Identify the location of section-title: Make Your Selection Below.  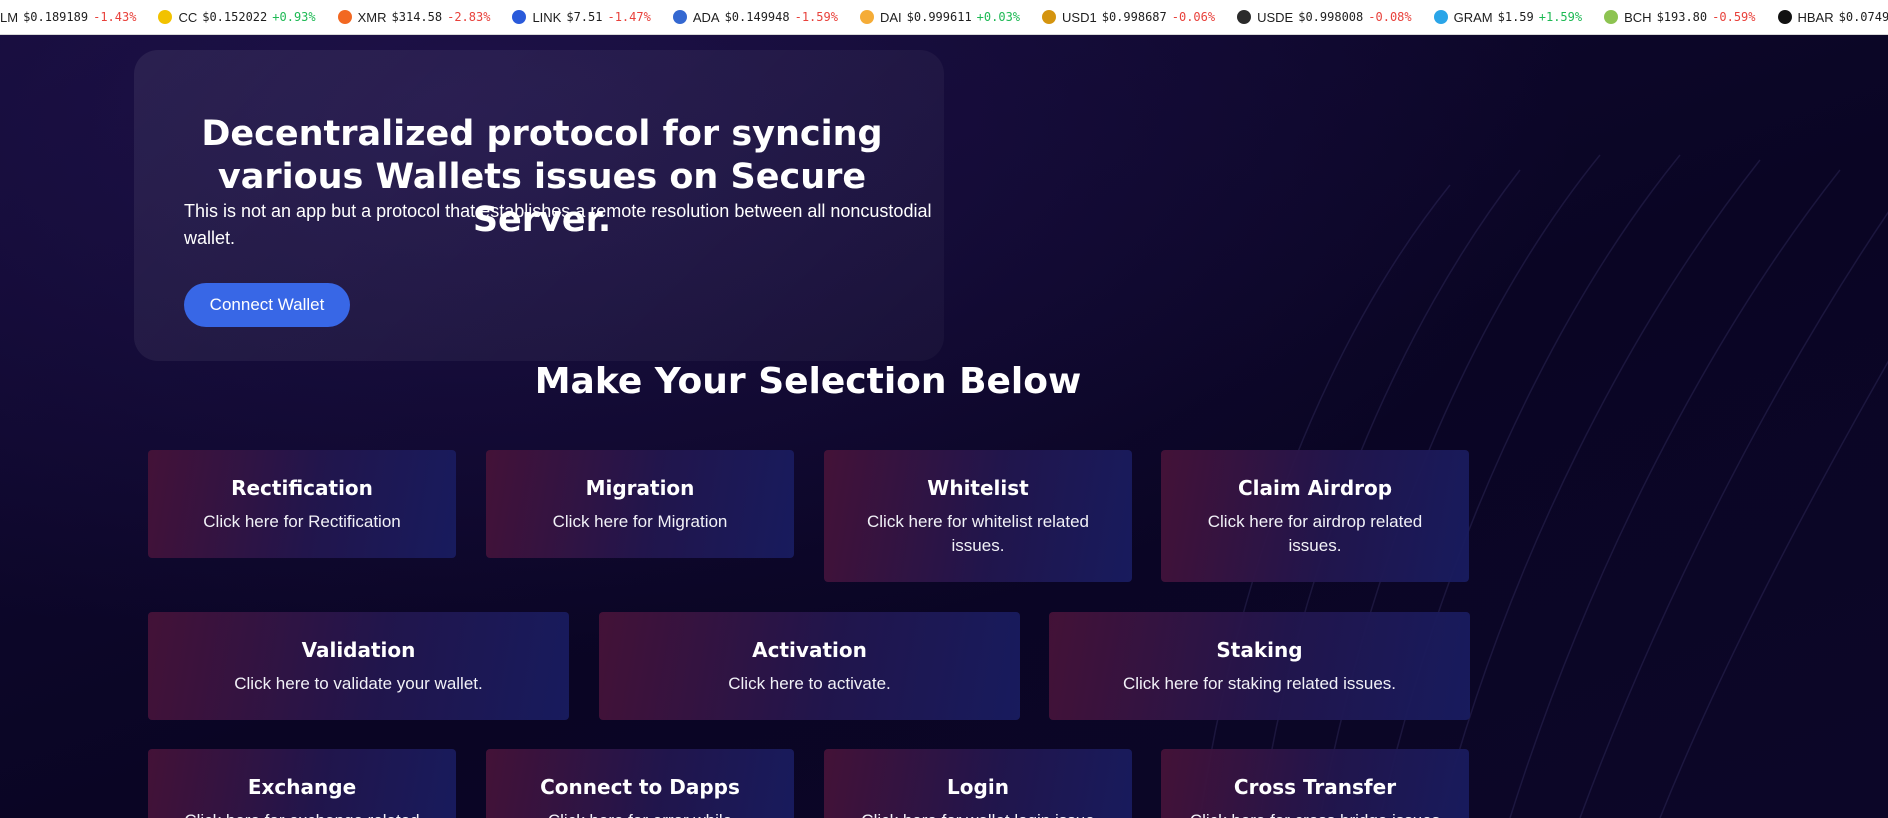
(808, 381).